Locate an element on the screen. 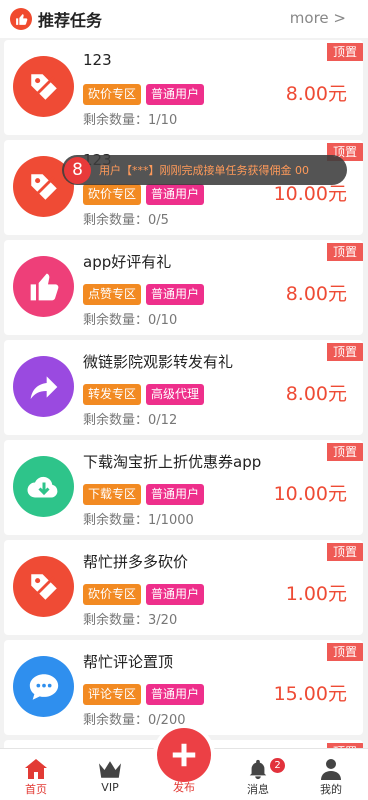 This screenshot has width=368, height=800. user-level-tag: 高级代理 is located at coordinates (175, 394).